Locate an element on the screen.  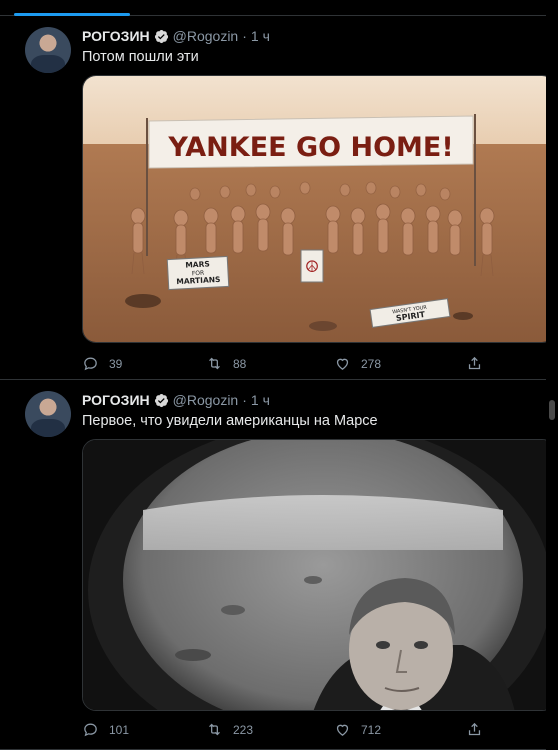
reply-button: 101 is located at coordinates (144, 729).